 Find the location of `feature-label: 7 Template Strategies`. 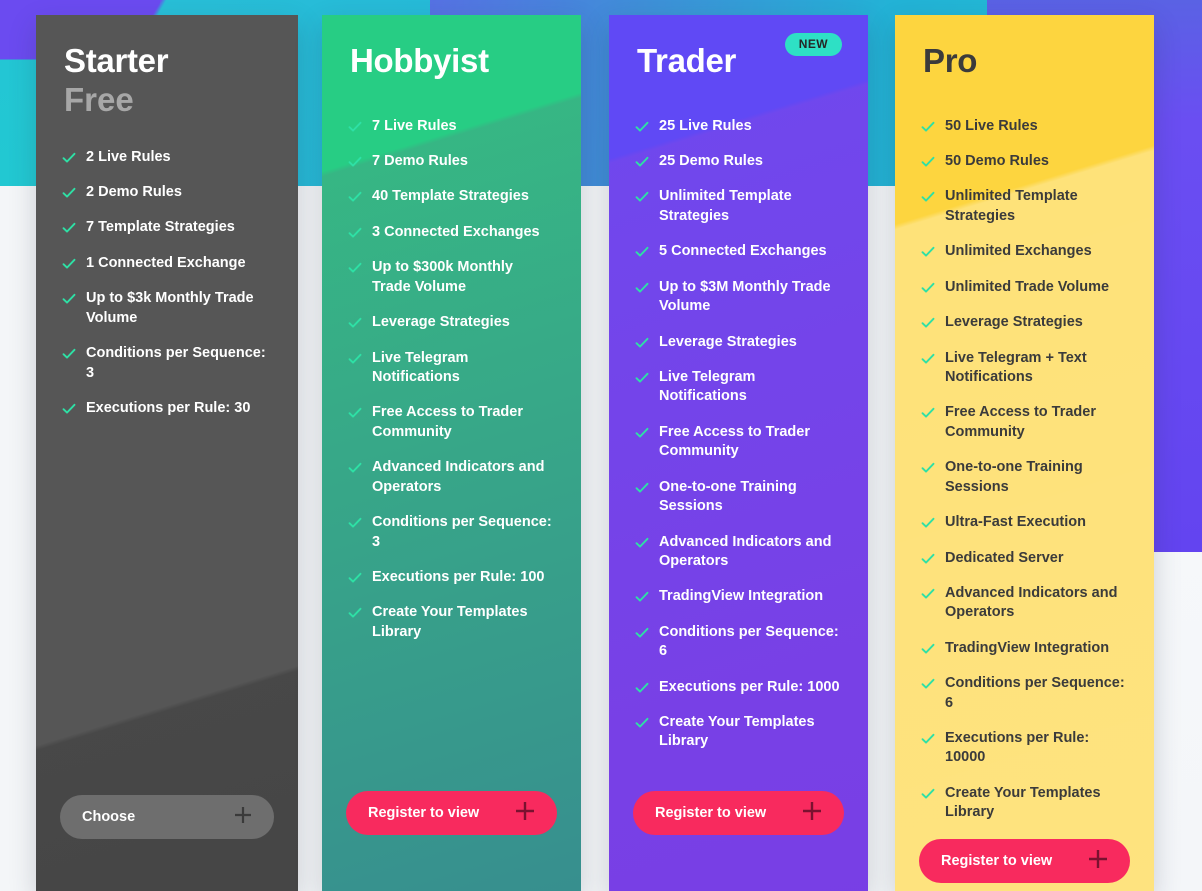

feature-label: 7 Template Strategies is located at coordinates (160, 227).